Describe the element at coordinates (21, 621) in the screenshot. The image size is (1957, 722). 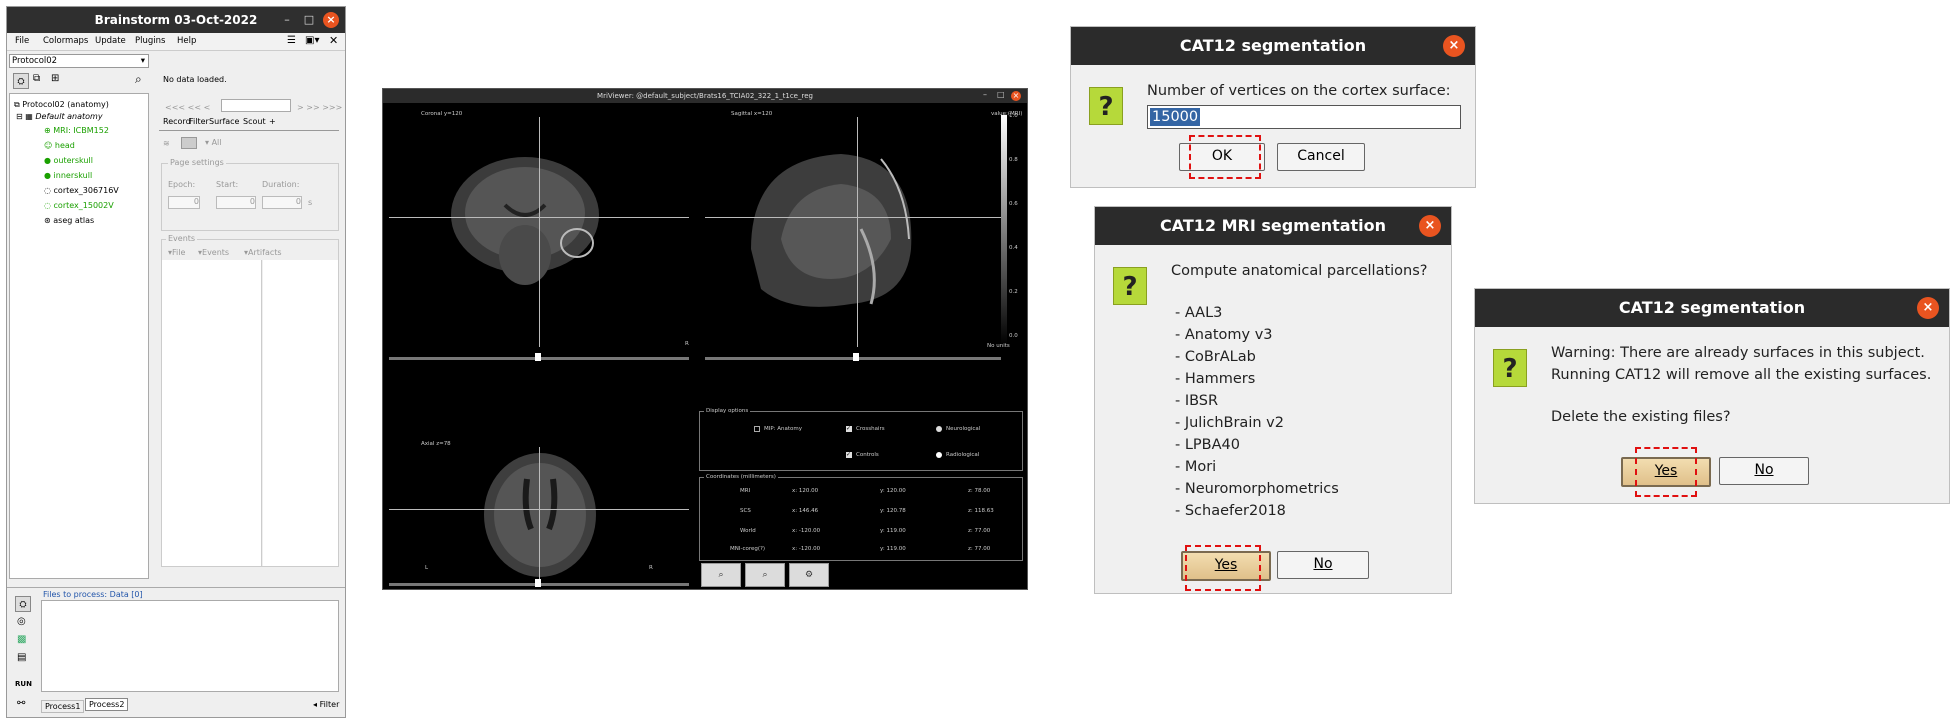
I see `sources-filter-icon: ◎` at that location.